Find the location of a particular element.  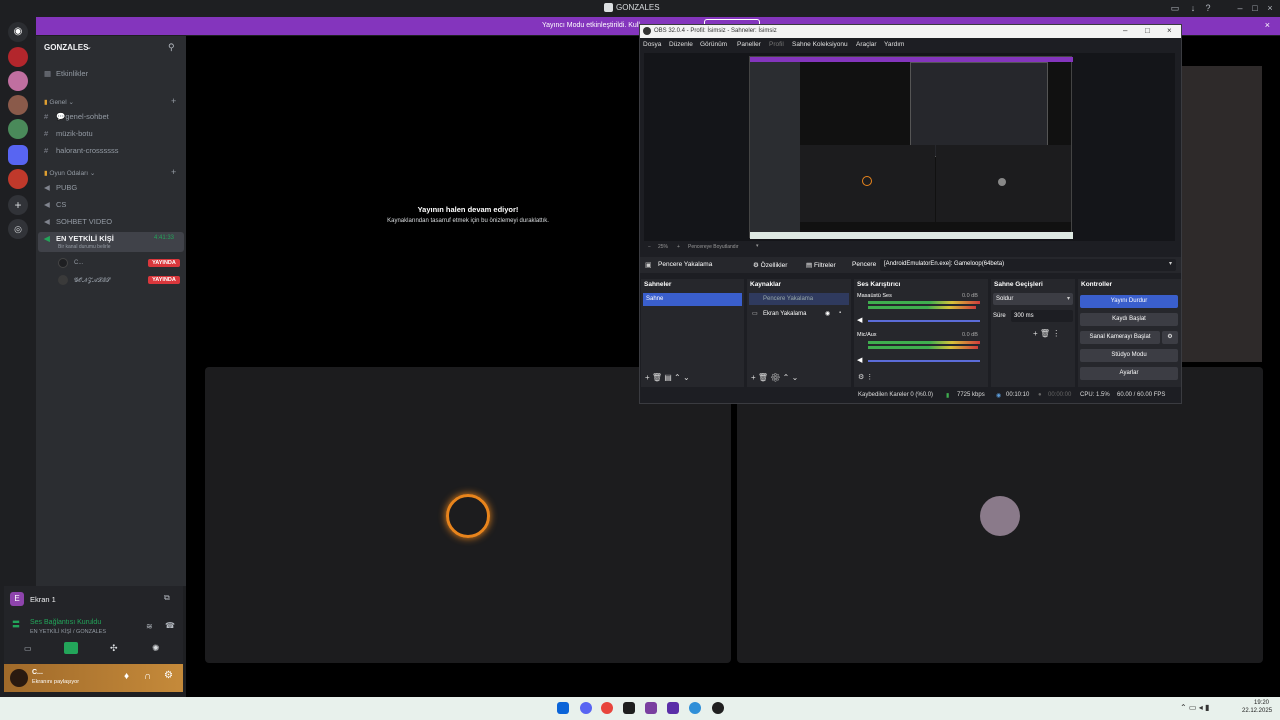

lock-icon: ▪ is located at coordinates (840, 313).